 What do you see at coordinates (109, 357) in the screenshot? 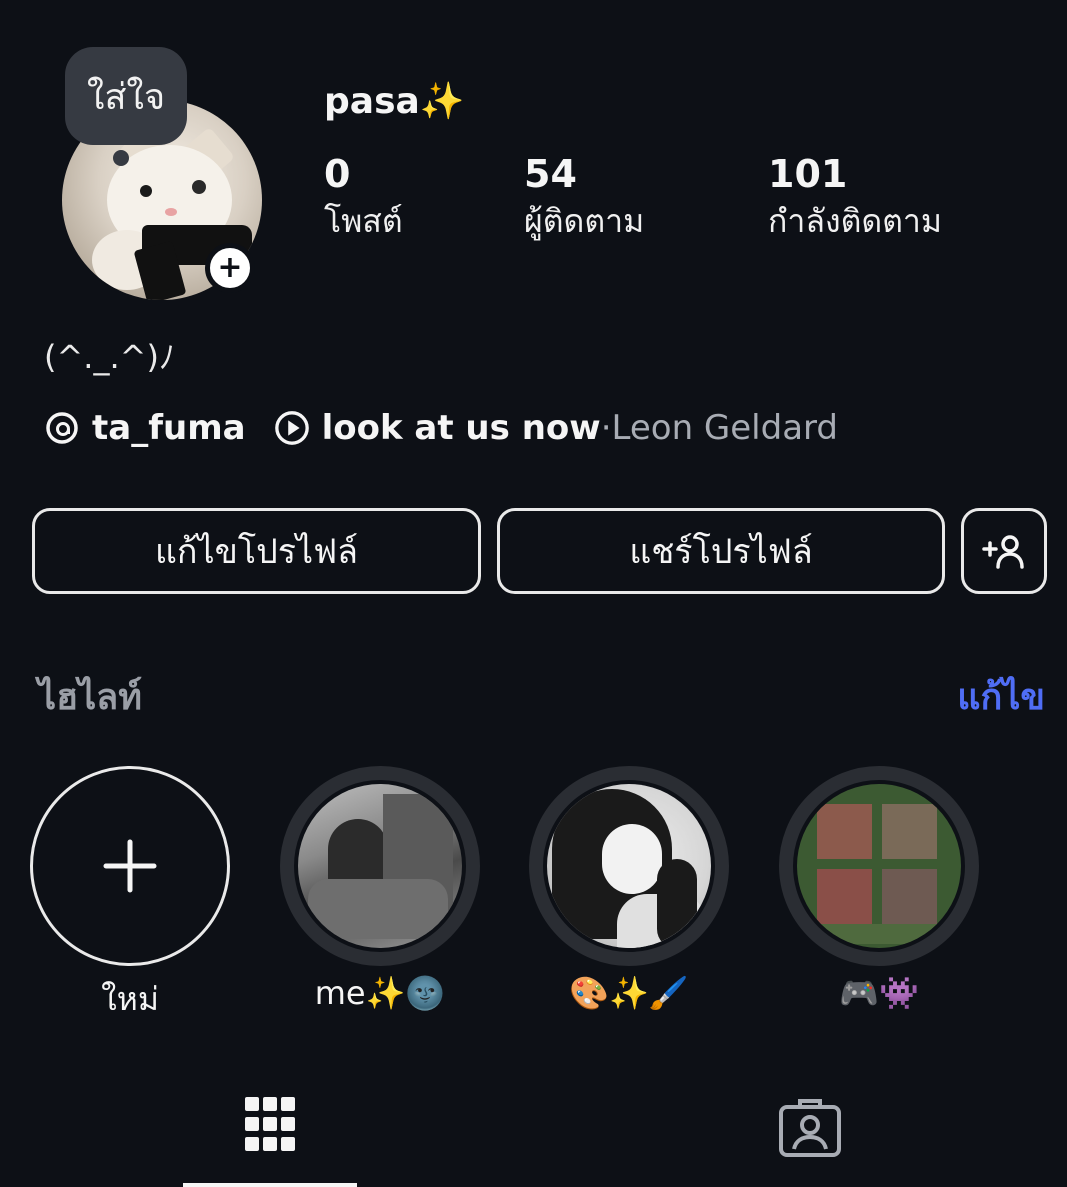
I see `profile-bio: (^._.^)ﾉ` at bounding box center [109, 357].